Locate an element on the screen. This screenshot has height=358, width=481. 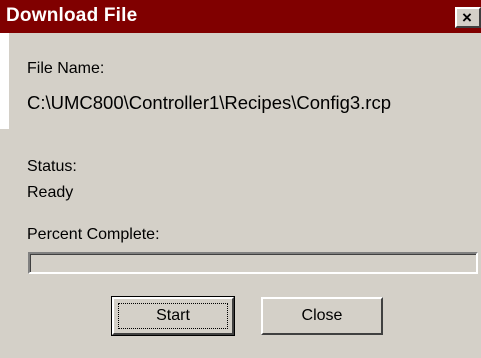
close-button-label: Close is located at coordinates (322, 315).